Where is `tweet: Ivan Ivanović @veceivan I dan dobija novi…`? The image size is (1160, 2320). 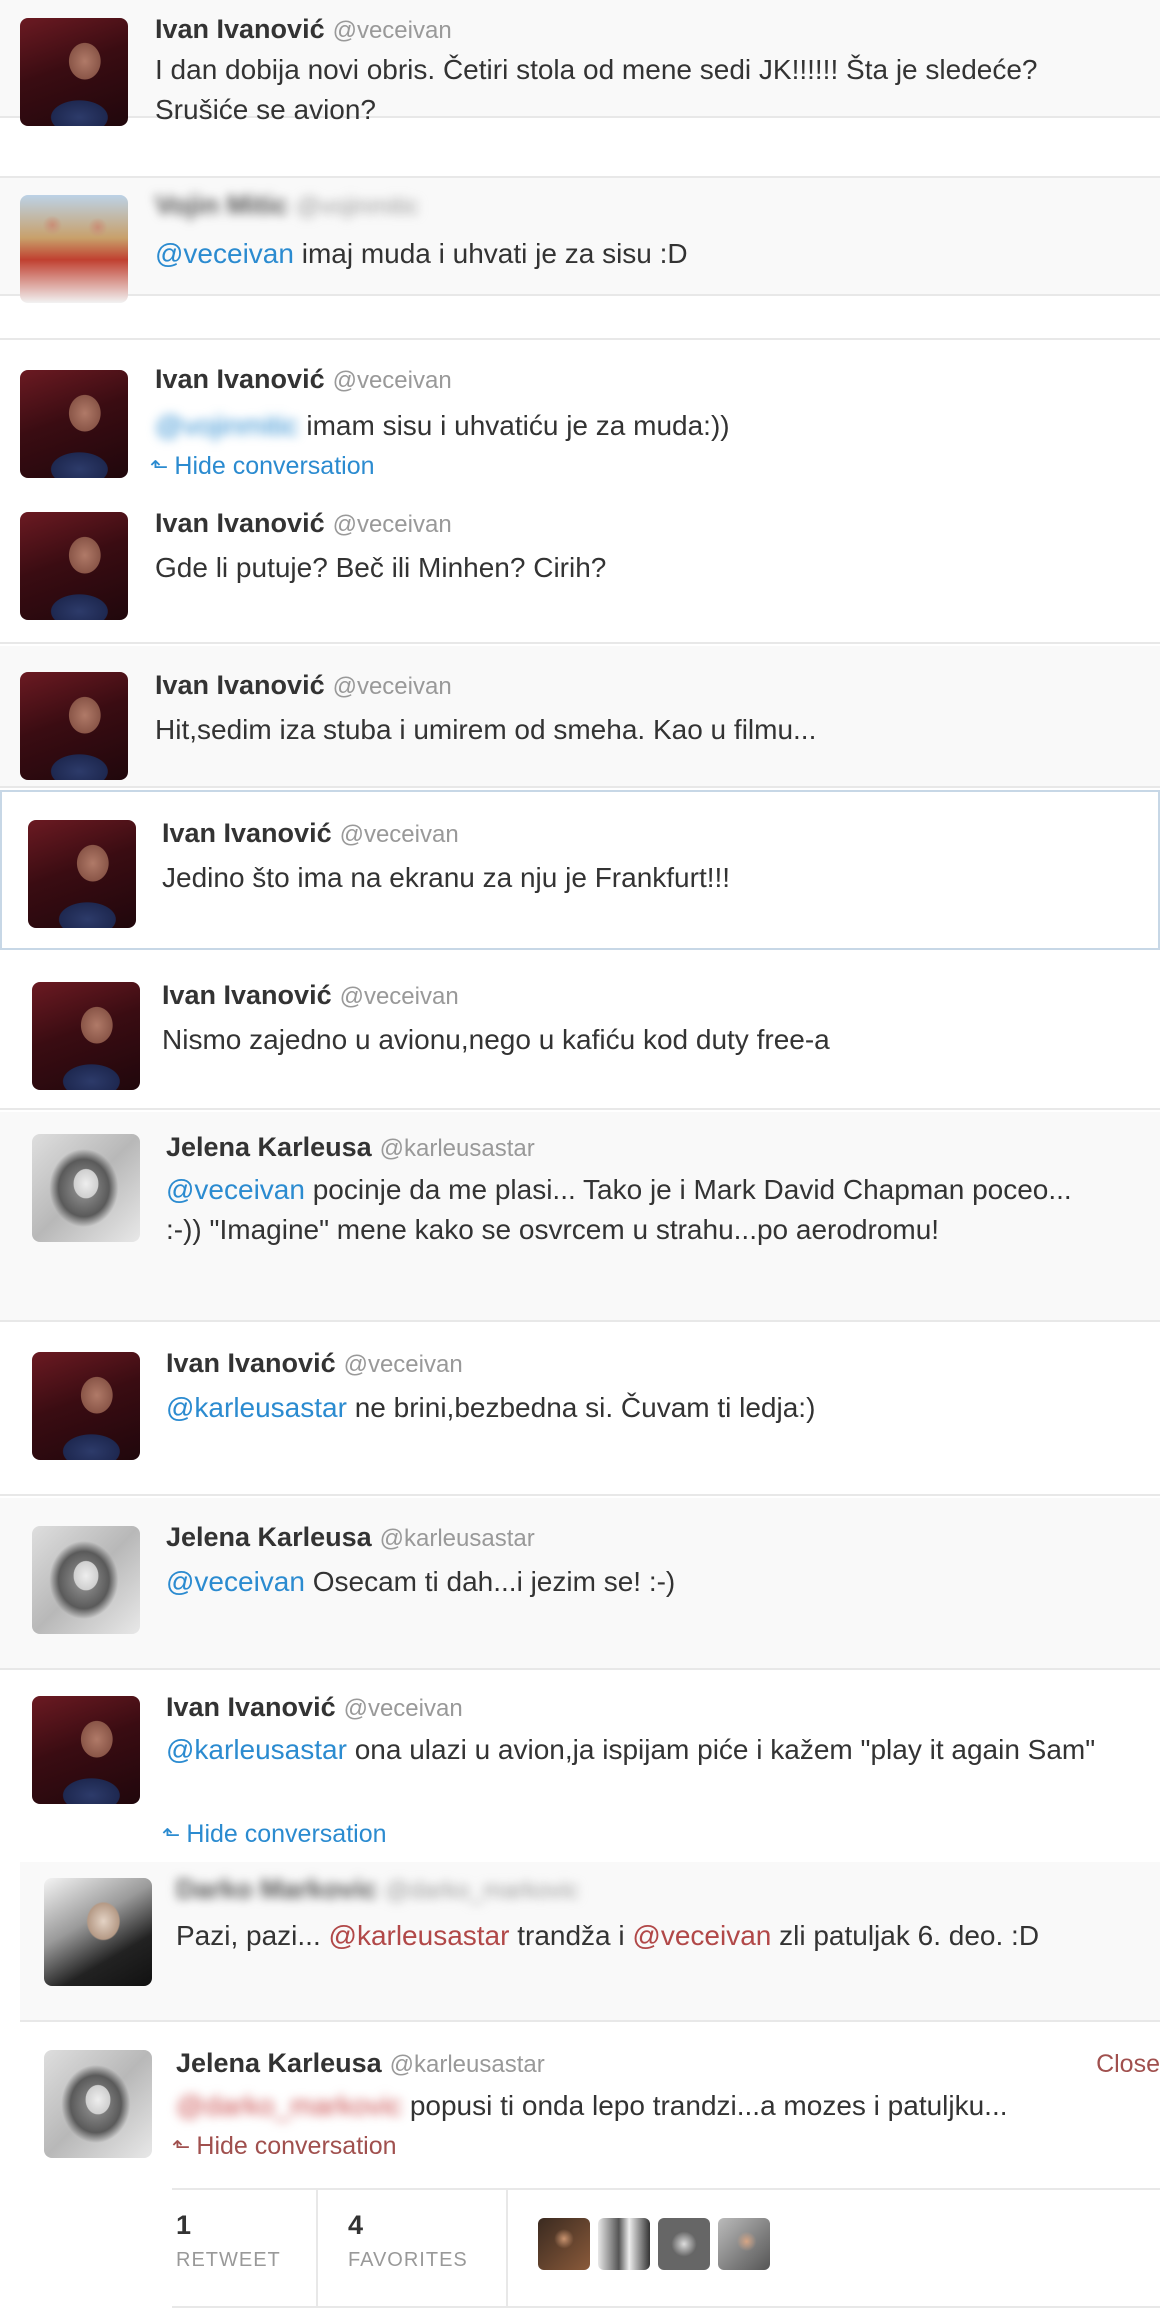
tweet: Ivan Ivanović @veceivan I dan dobija novi… is located at coordinates (580, 63).